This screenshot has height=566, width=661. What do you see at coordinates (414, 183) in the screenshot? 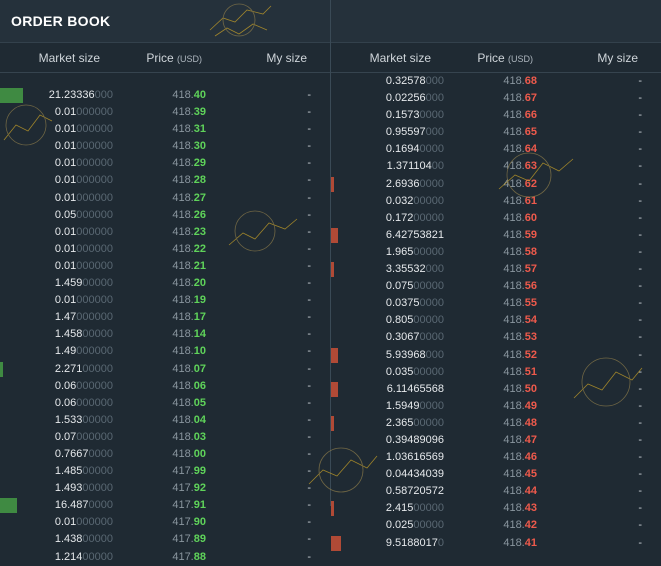
I see `market-size-value: 2.69360000` at bounding box center [414, 183].